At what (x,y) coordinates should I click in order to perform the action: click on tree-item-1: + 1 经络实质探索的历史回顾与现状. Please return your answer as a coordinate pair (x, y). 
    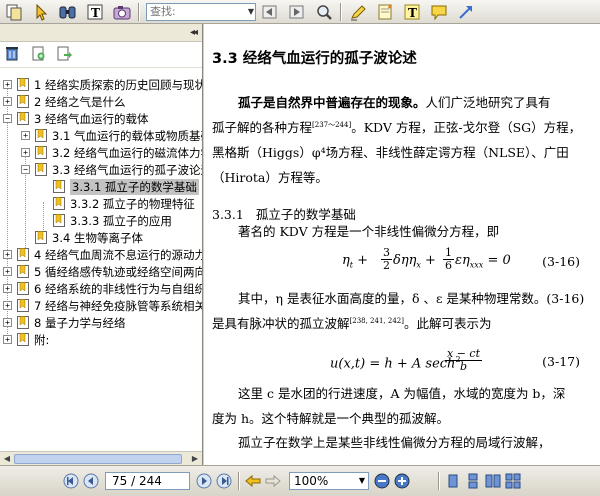
    Looking at the image, I should click on (102, 84).